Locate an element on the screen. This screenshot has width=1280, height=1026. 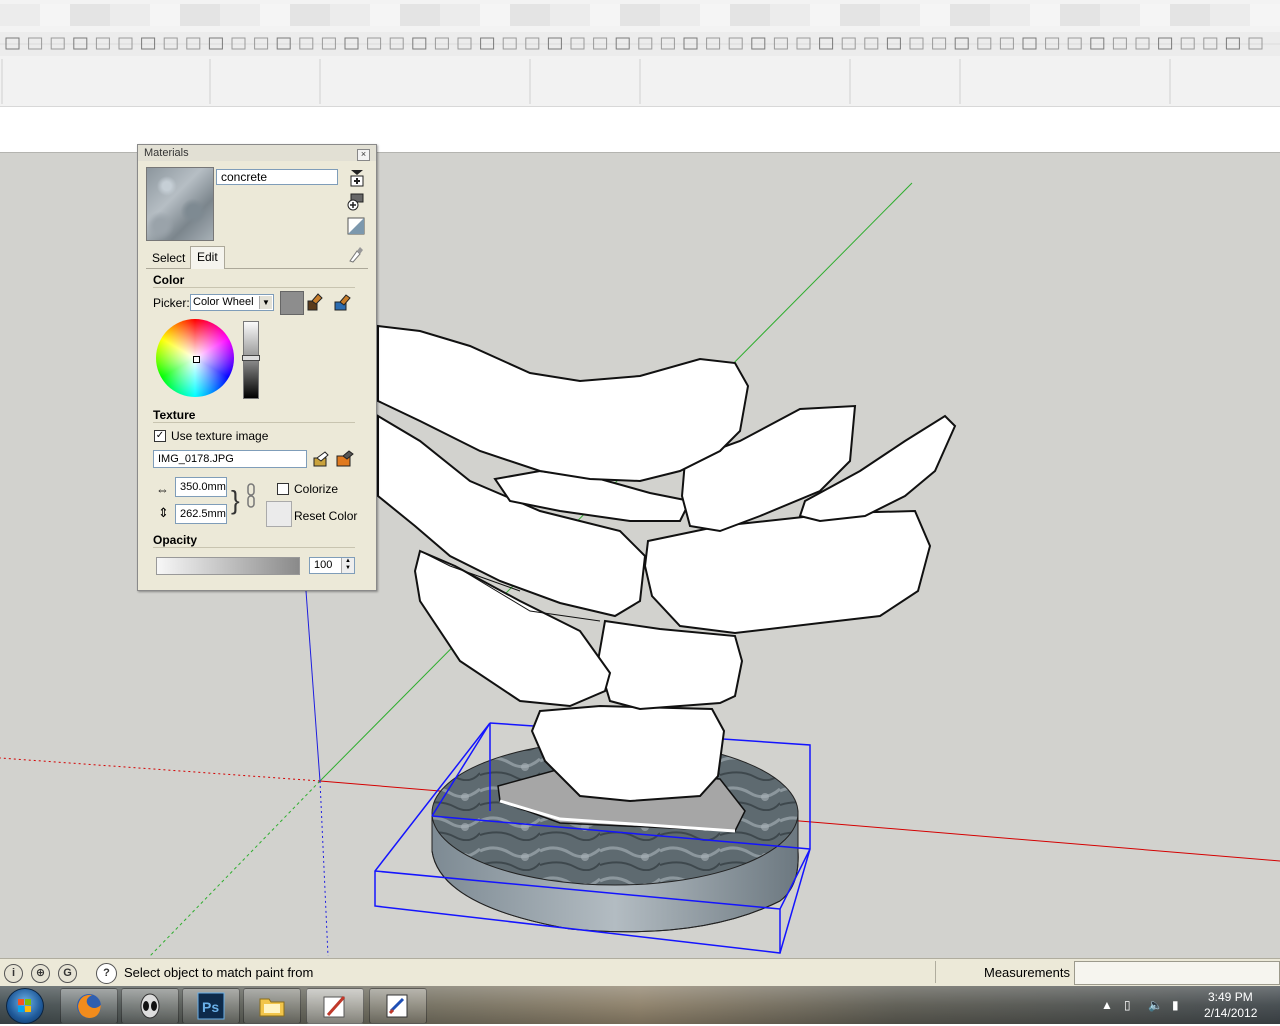
current-color-swatch is located at coordinates (292, 303).